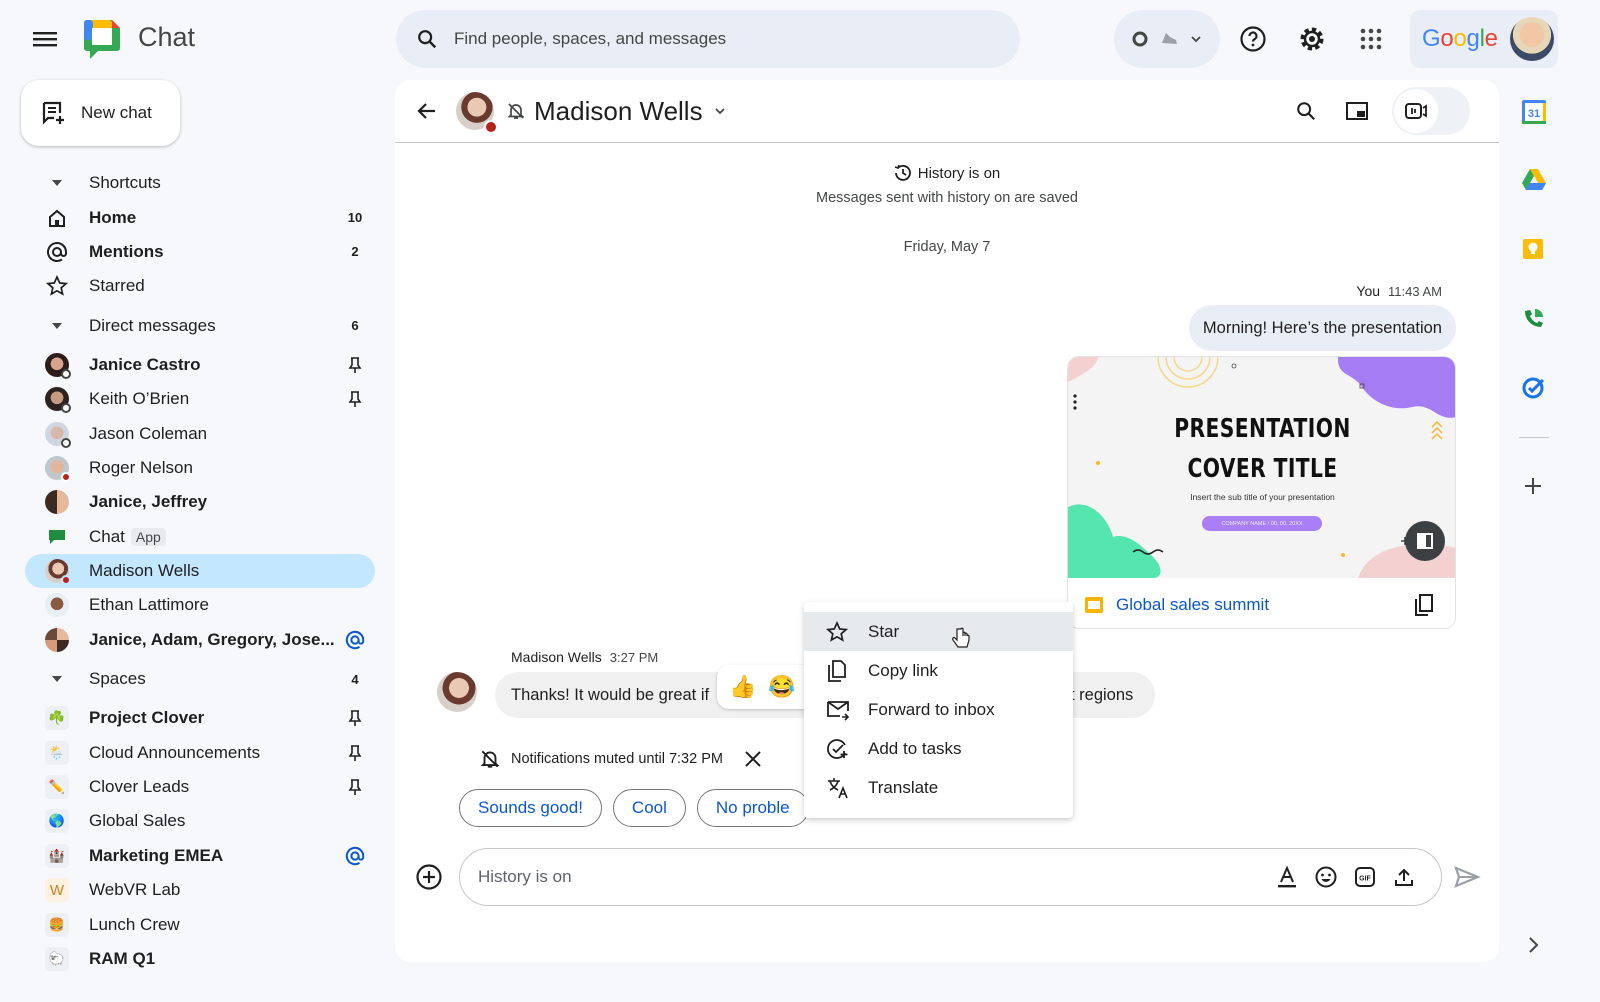 This screenshot has height=1002, width=1600. Describe the element at coordinates (100, 113) in the screenshot. I see `new-chat-button: New chat` at that location.